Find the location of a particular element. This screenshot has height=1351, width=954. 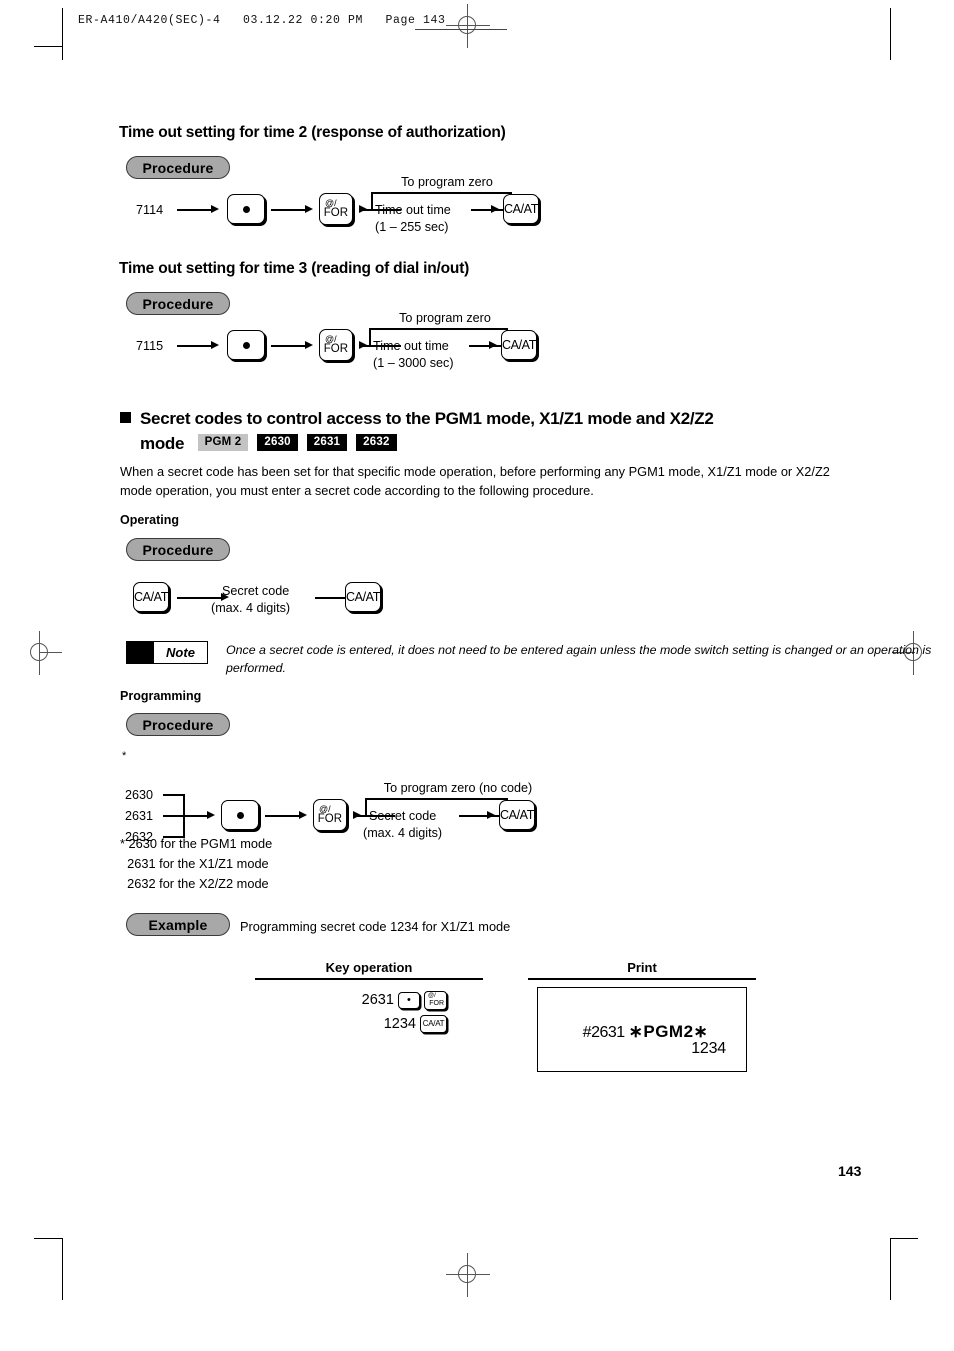

footnote-asterisk-marker: * is located at coordinates (124, 756).